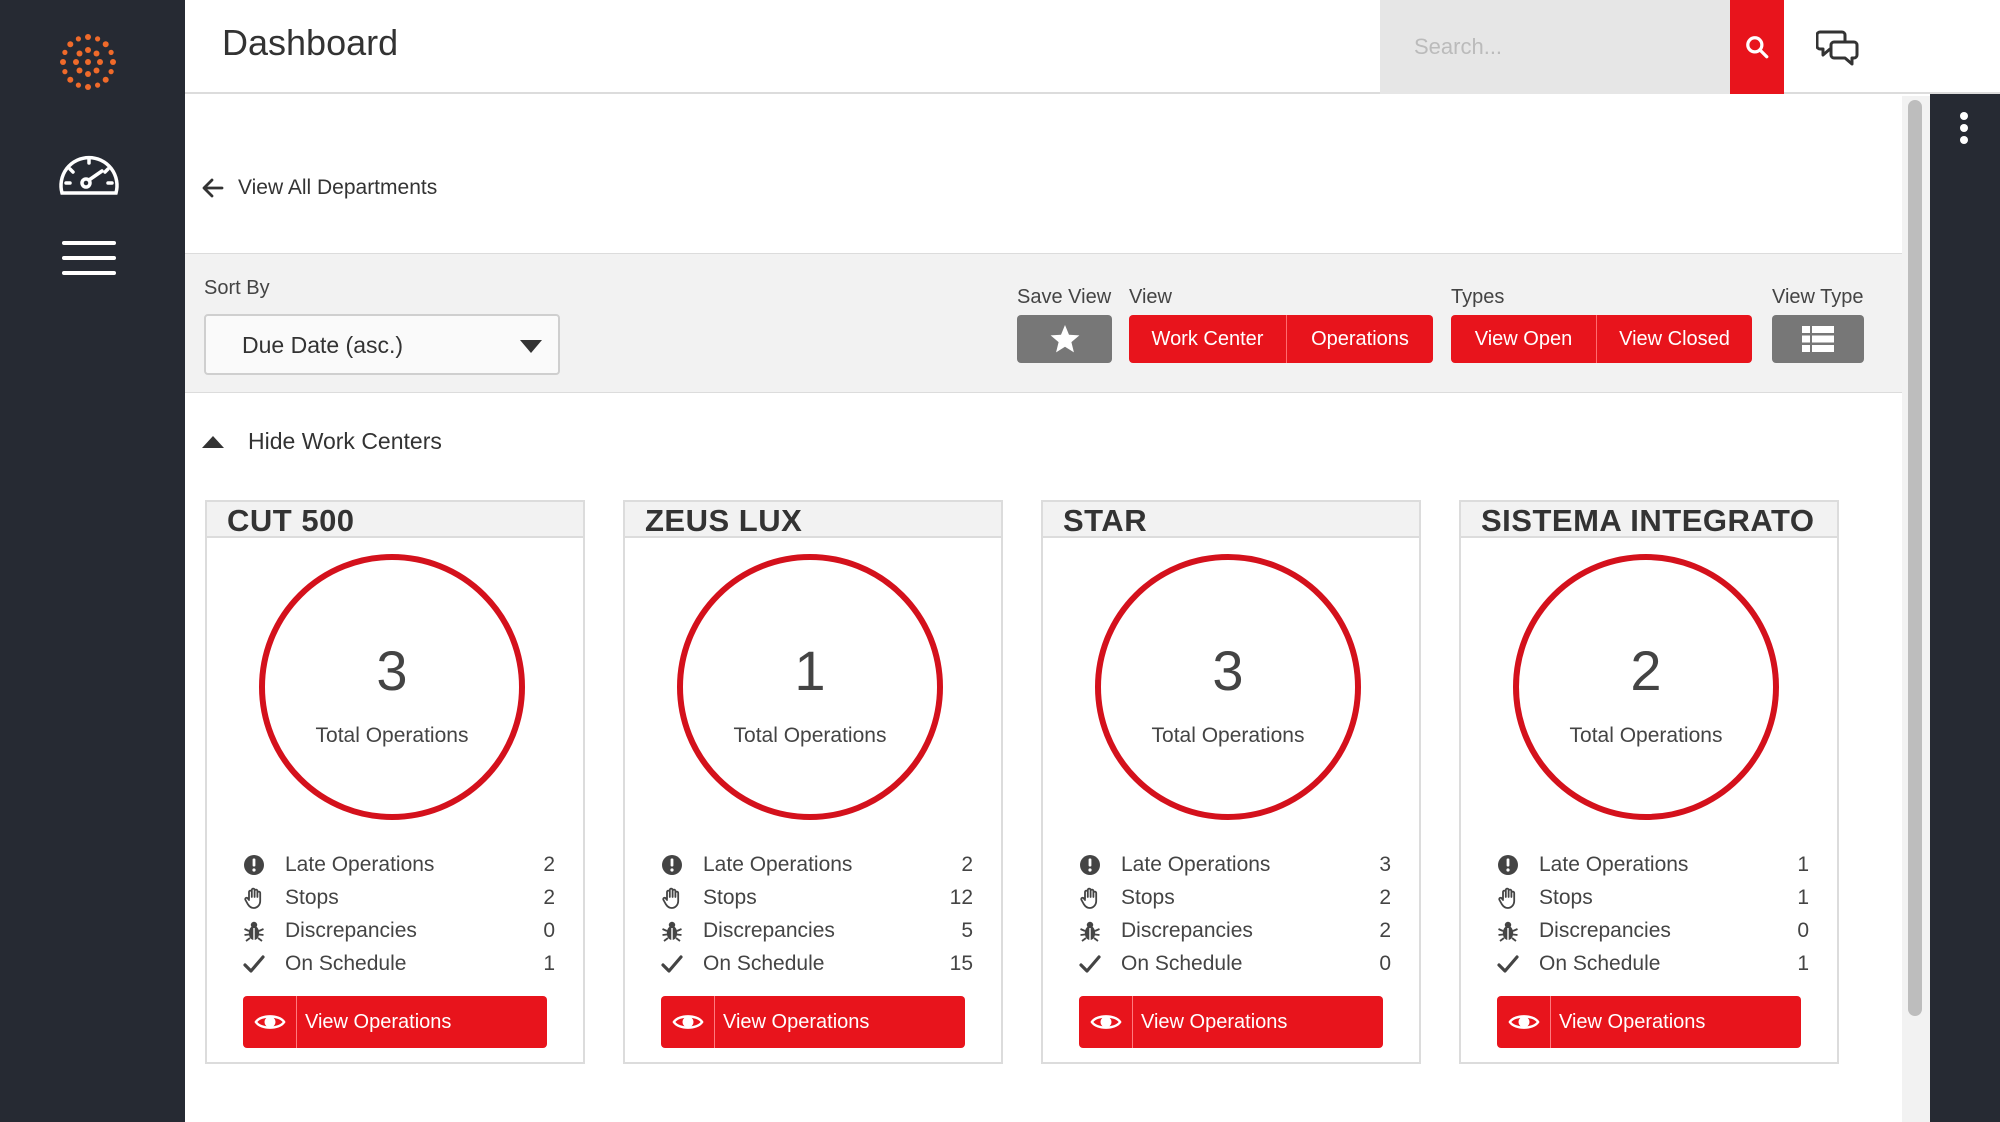 The width and height of the screenshot is (2000, 1122). Describe the element at coordinates (1965, 129) in the screenshot. I see `kebab-icon` at that location.